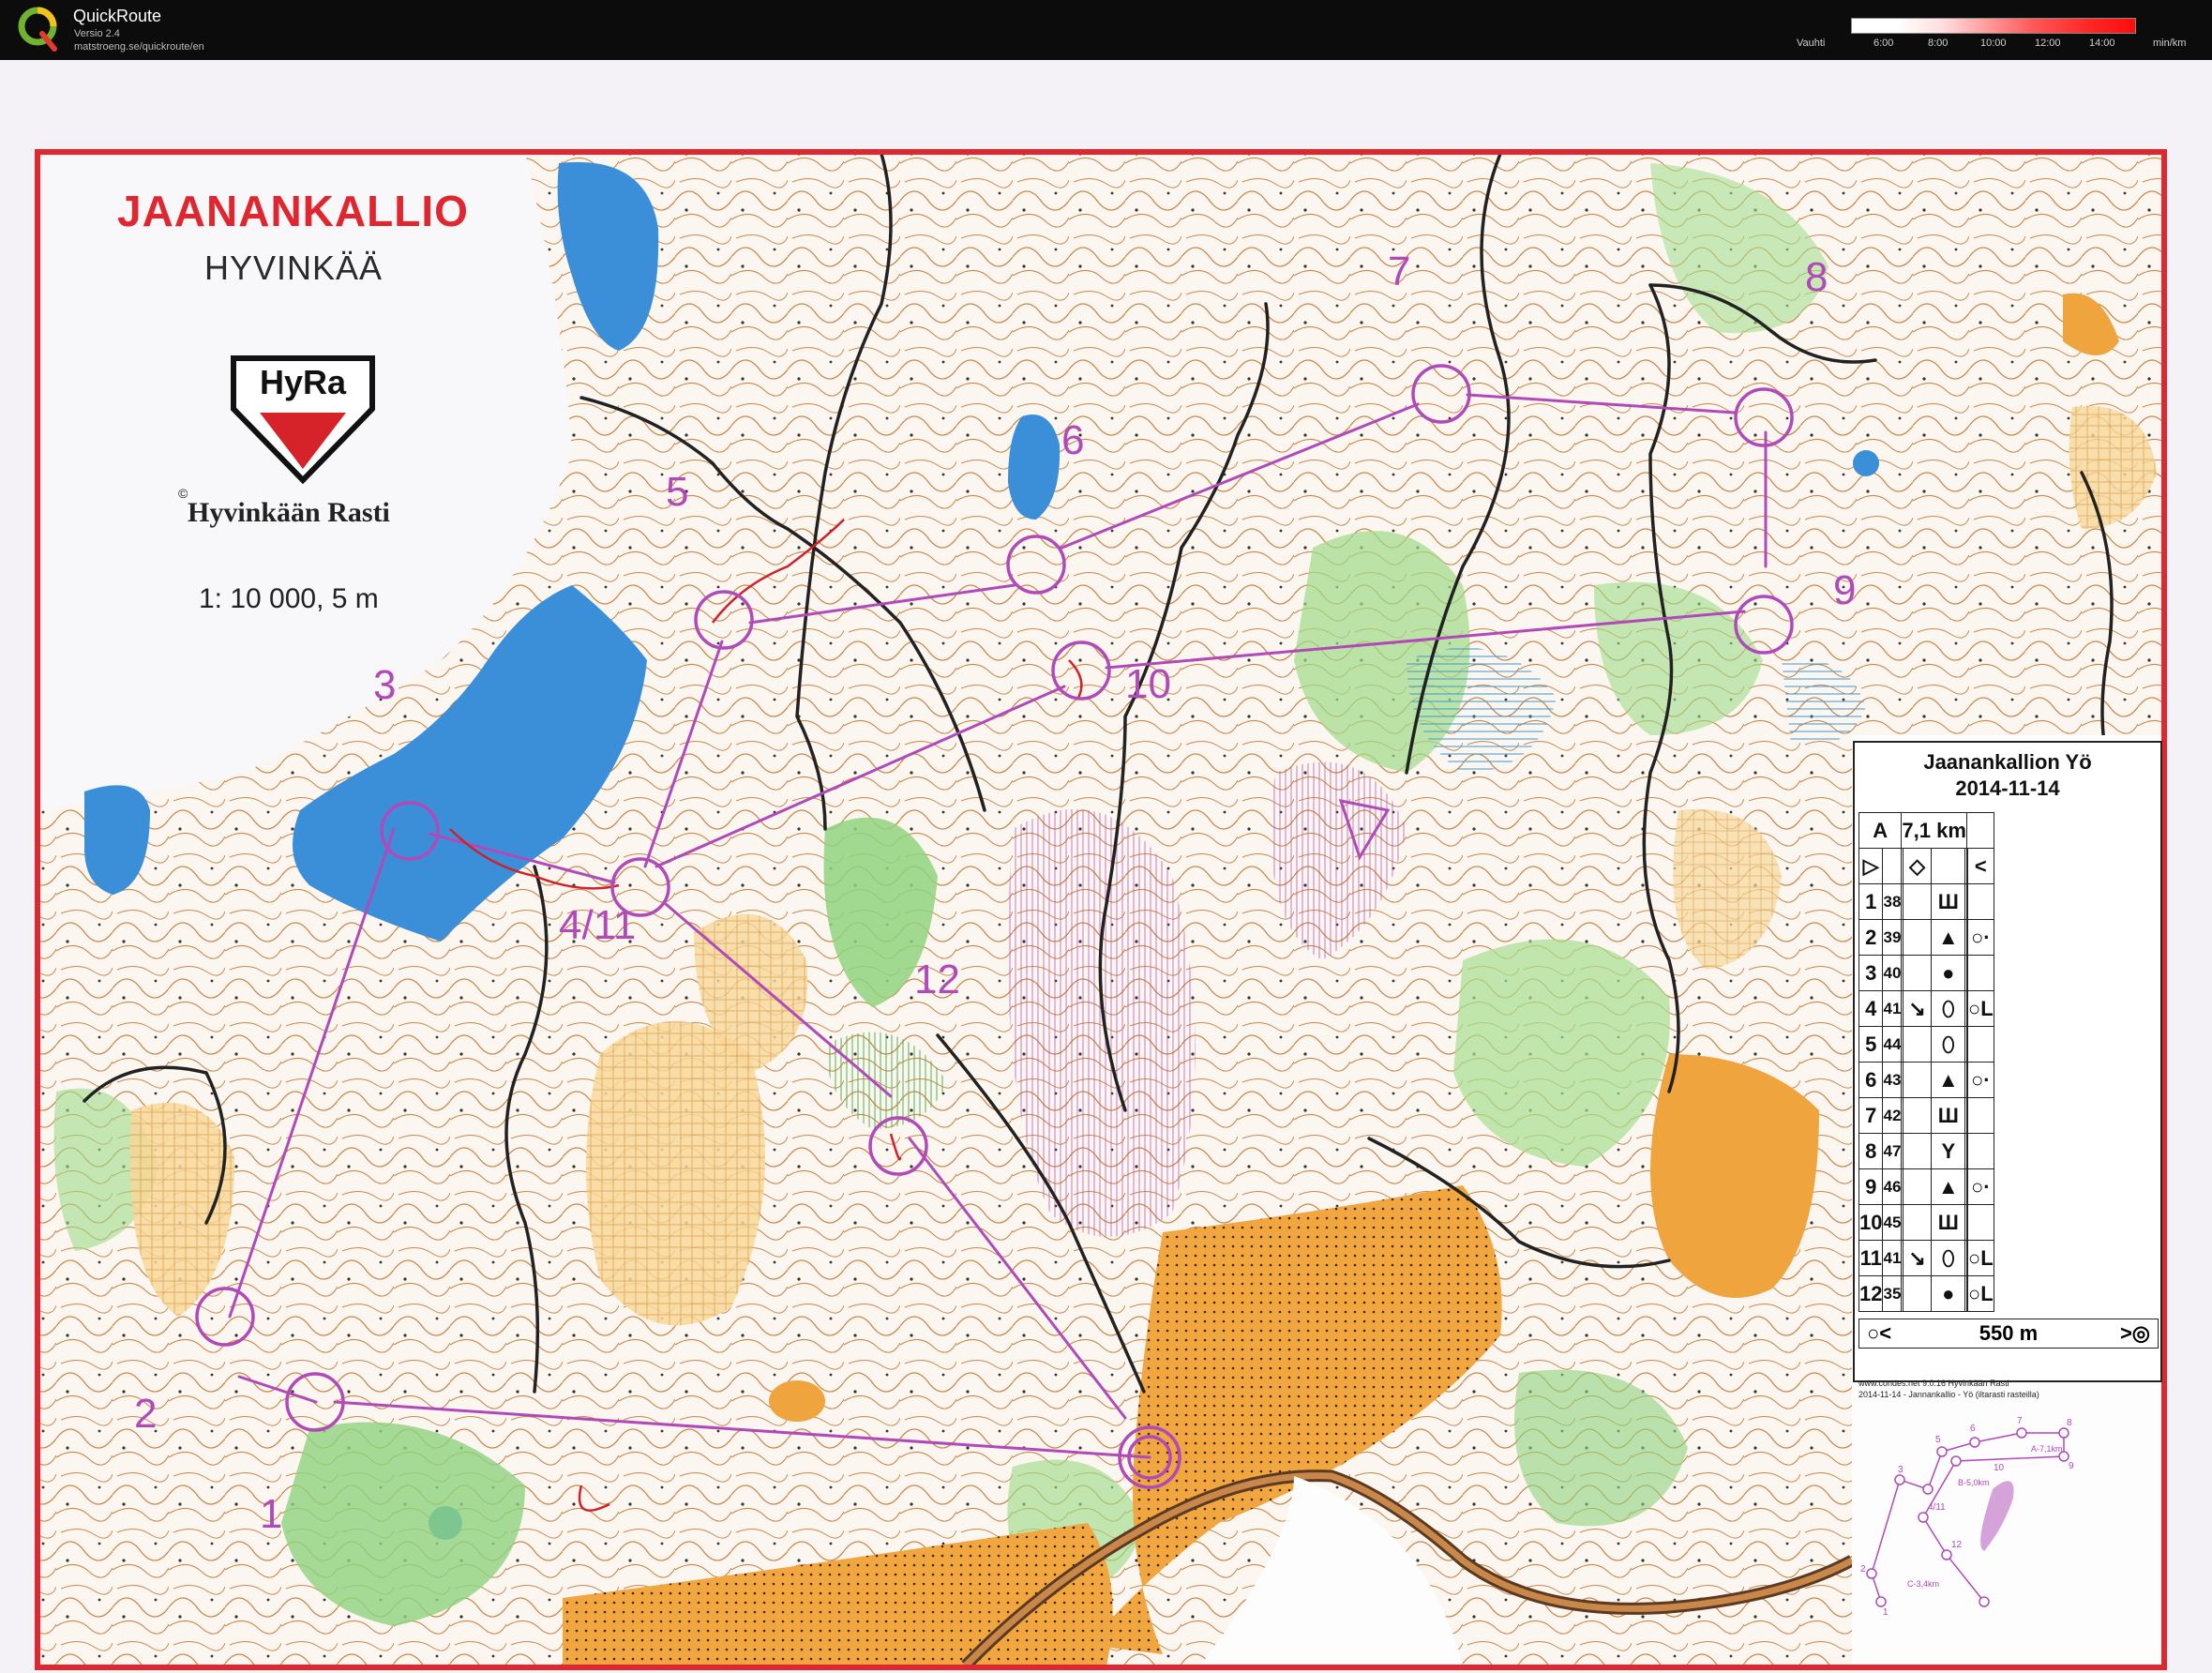  I want to click on start-row: ▷ ◇ <, so click(1926, 866).